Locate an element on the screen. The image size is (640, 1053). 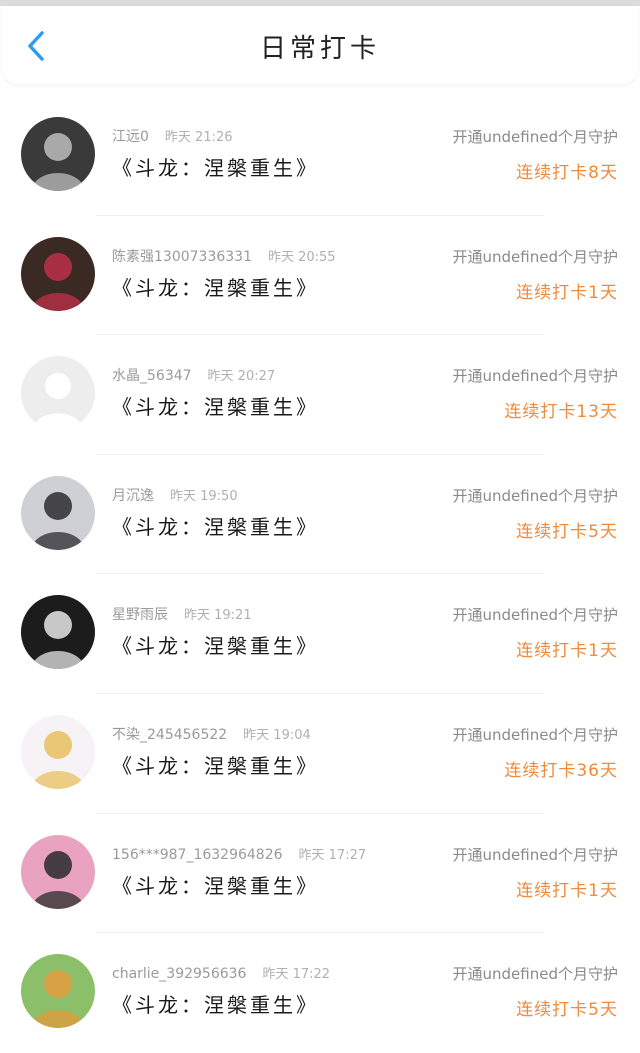
username: 不染_245456522 is located at coordinates (169, 735).